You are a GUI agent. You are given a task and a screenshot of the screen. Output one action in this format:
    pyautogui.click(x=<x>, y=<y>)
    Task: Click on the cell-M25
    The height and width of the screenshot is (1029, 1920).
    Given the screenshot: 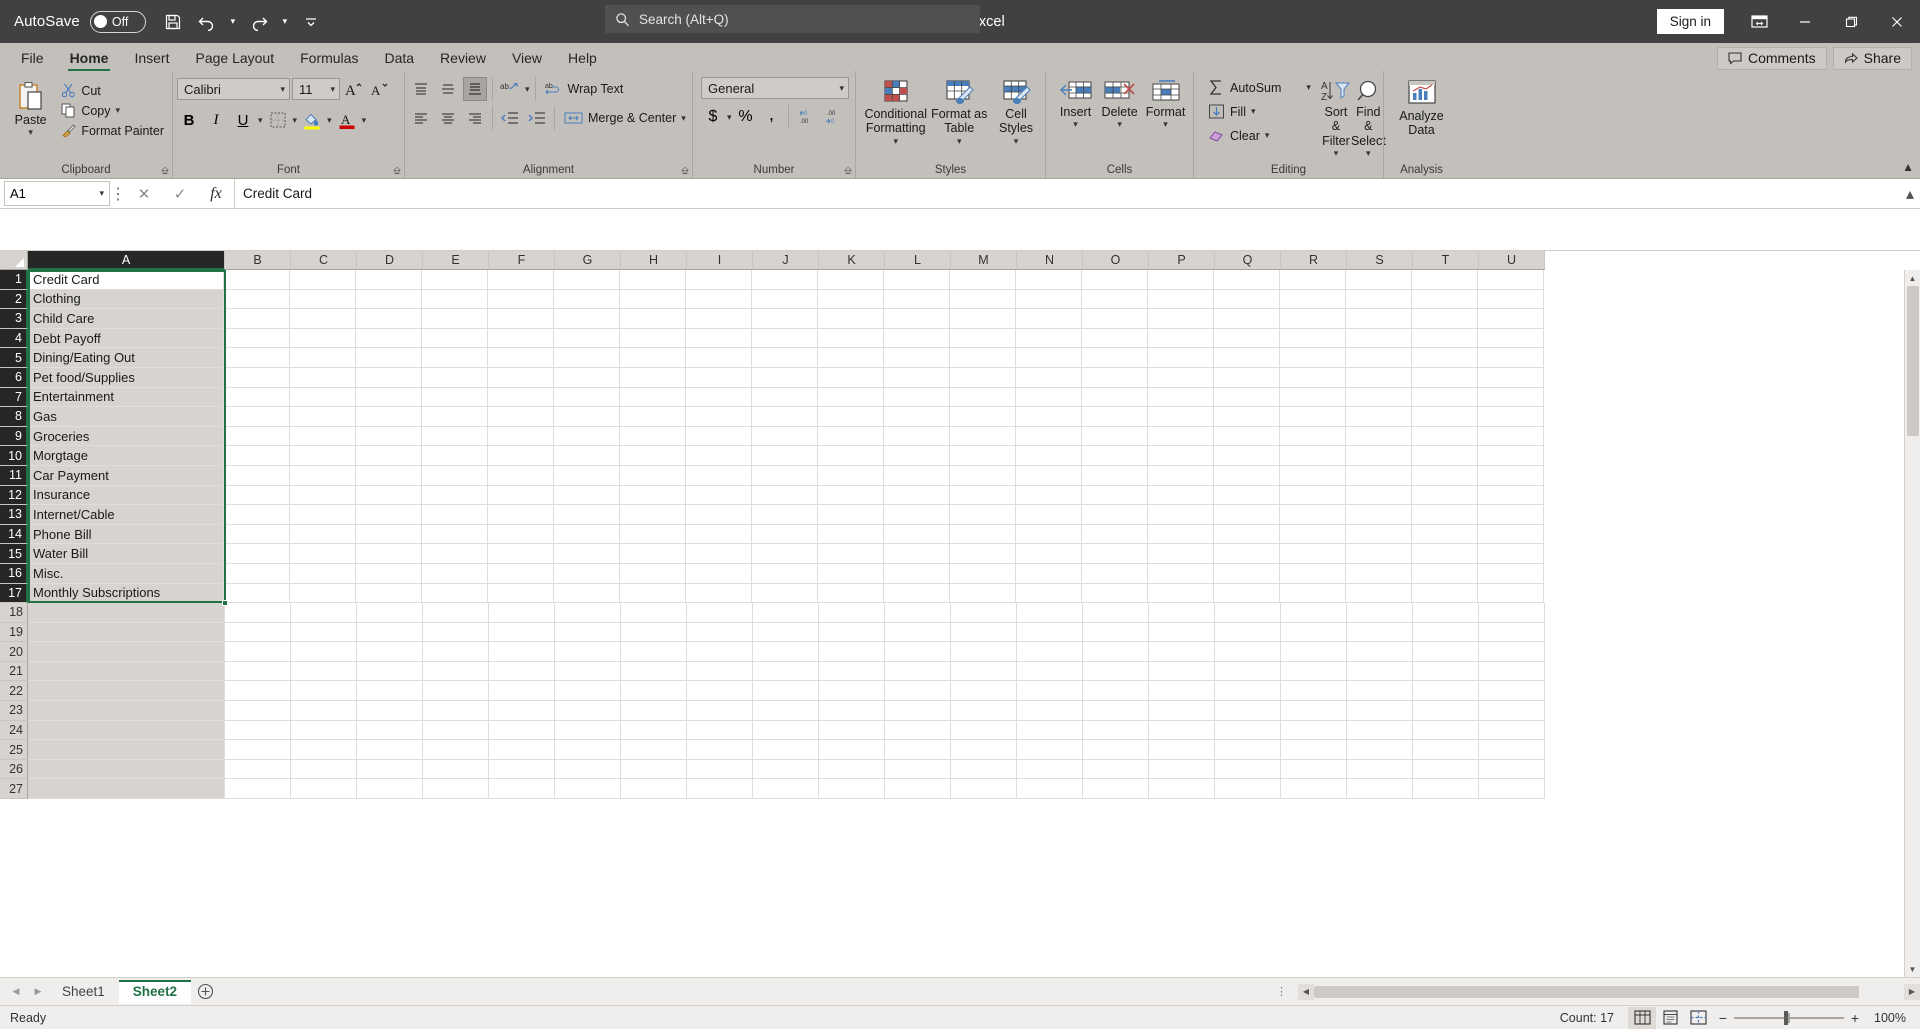 What is the action you would take?
    pyautogui.click(x=984, y=750)
    